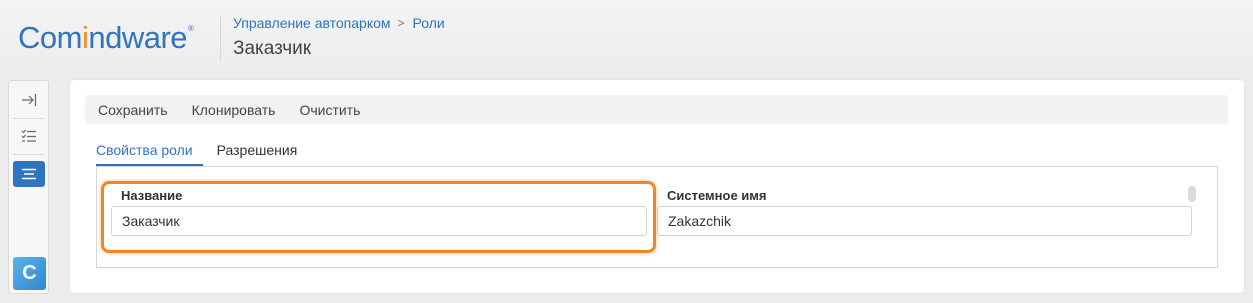 This screenshot has width=1253, height=303. I want to click on side-navigation: C, so click(28, 187).